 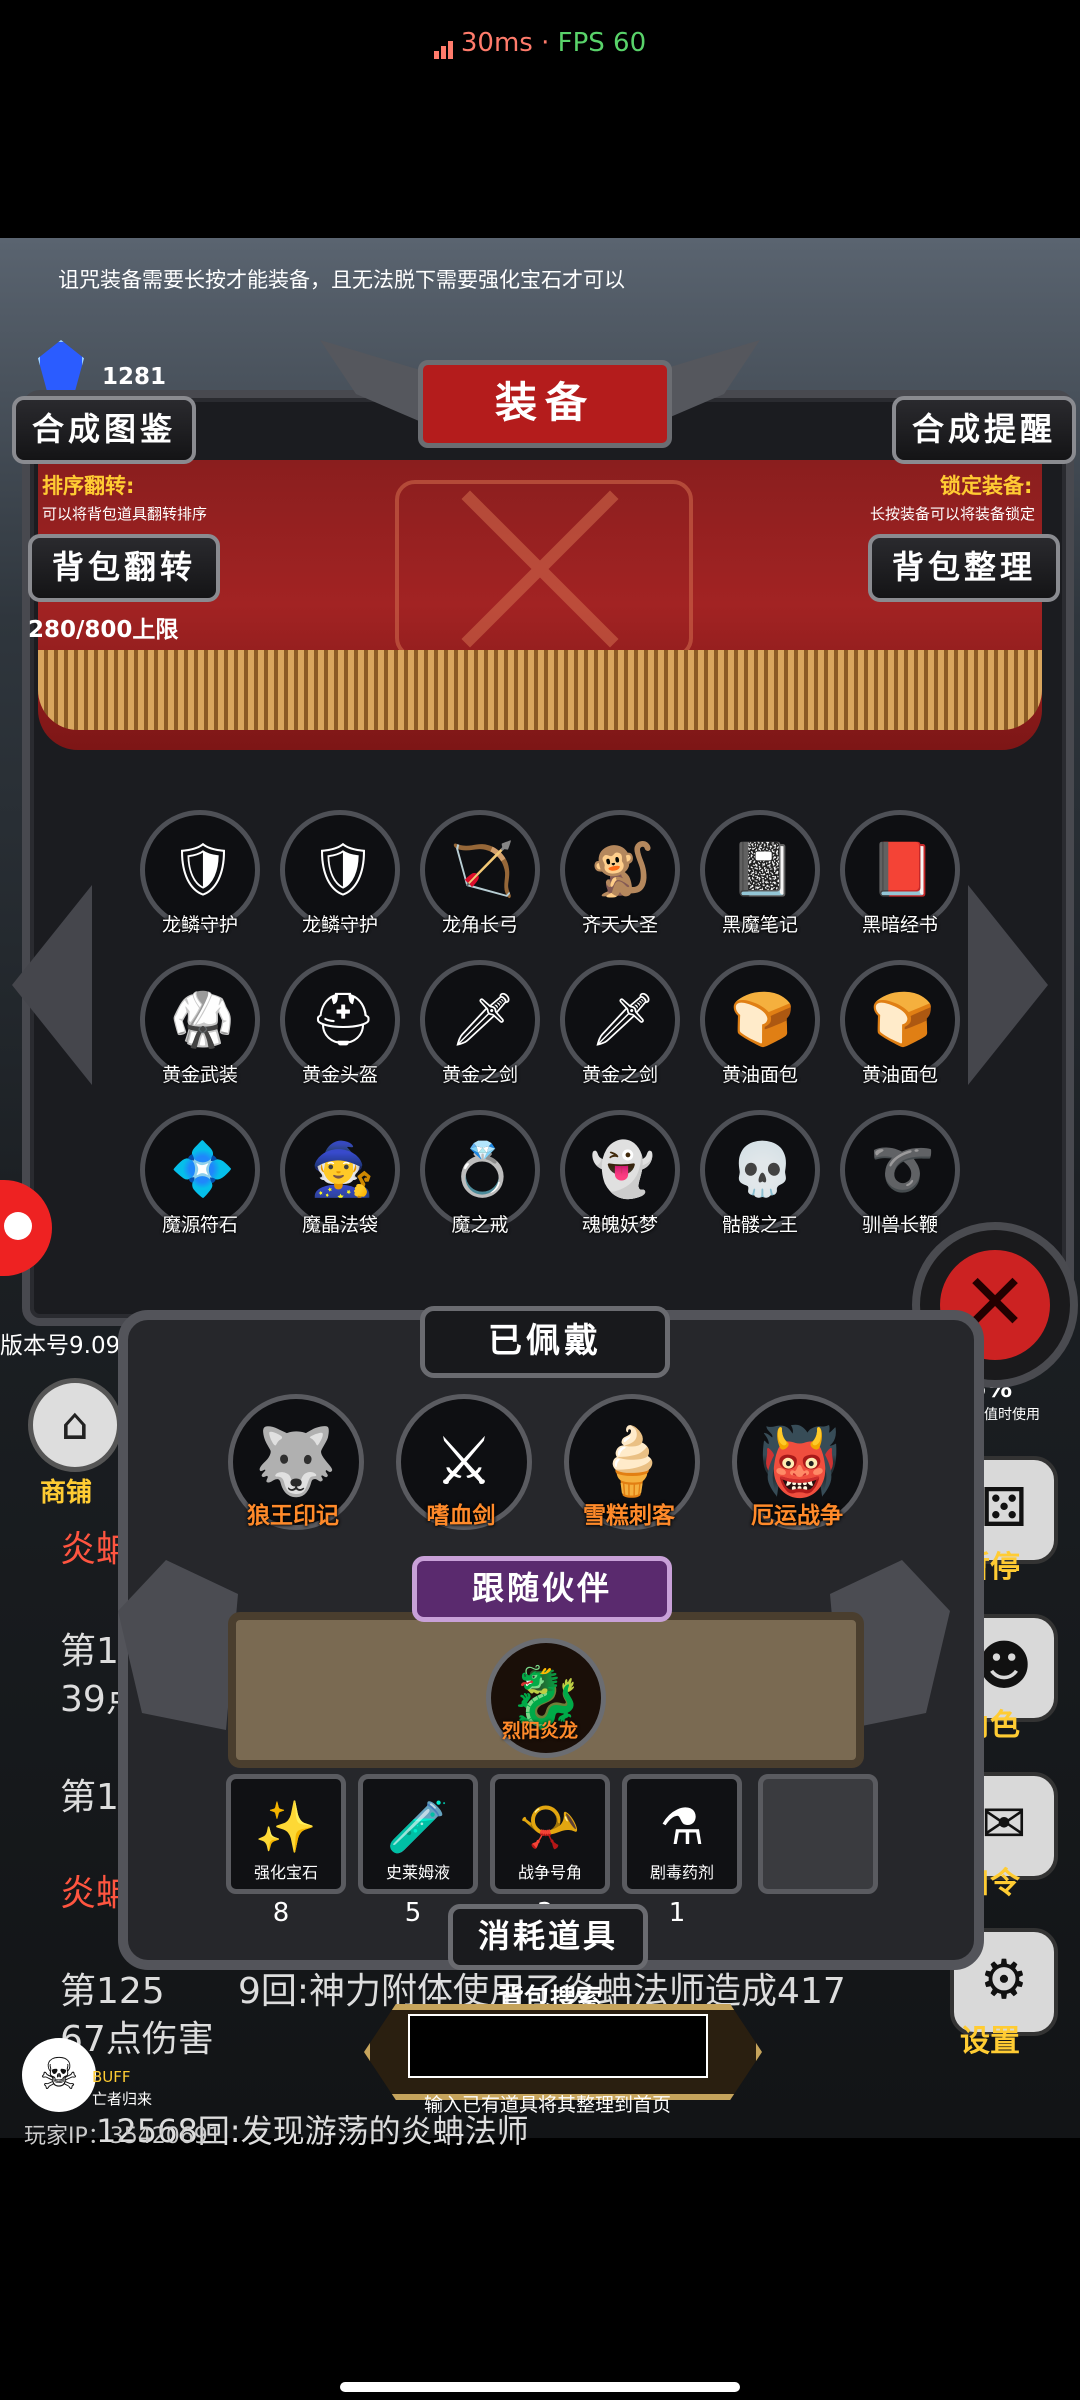 I want to click on home-indicator, so click(x=540, y=2387).